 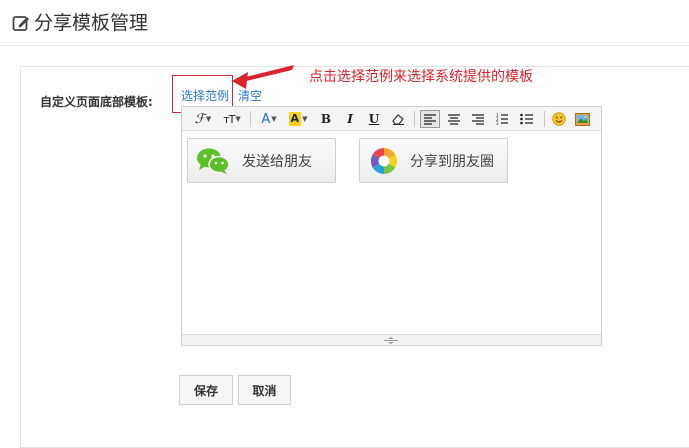 What do you see at coordinates (350, 119) in the screenshot?
I see `italic-button: I` at bounding box center [350, 119].